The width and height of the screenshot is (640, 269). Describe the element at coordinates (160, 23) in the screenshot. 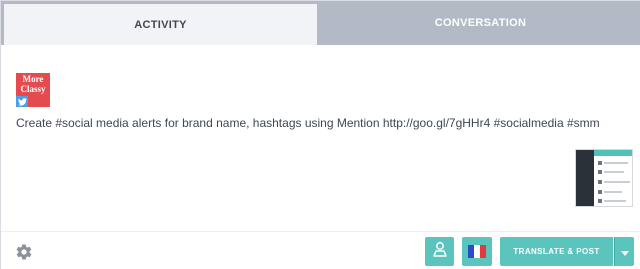

I see `tab-activity: ACTIVITY` at that location.